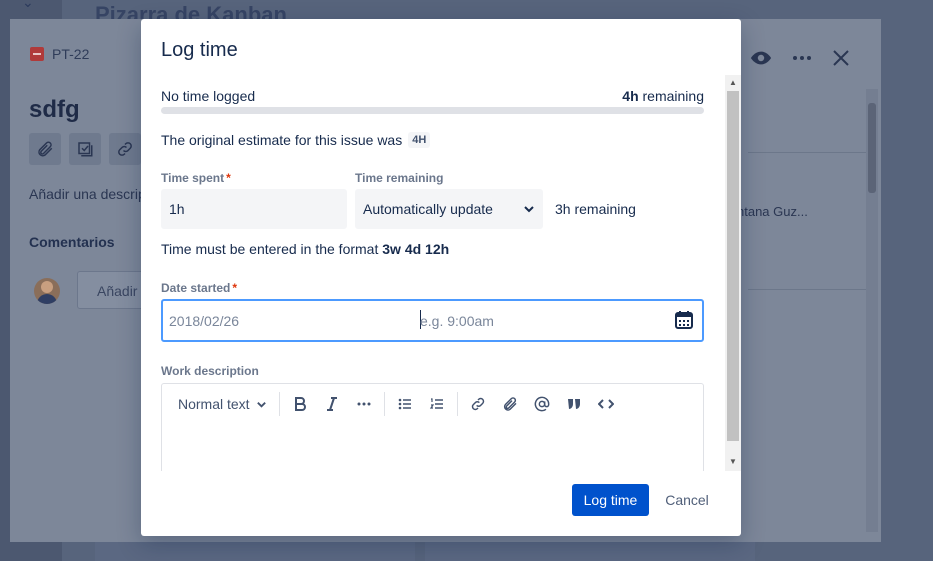  I want to click on attach-file-button, so click(510, 404).